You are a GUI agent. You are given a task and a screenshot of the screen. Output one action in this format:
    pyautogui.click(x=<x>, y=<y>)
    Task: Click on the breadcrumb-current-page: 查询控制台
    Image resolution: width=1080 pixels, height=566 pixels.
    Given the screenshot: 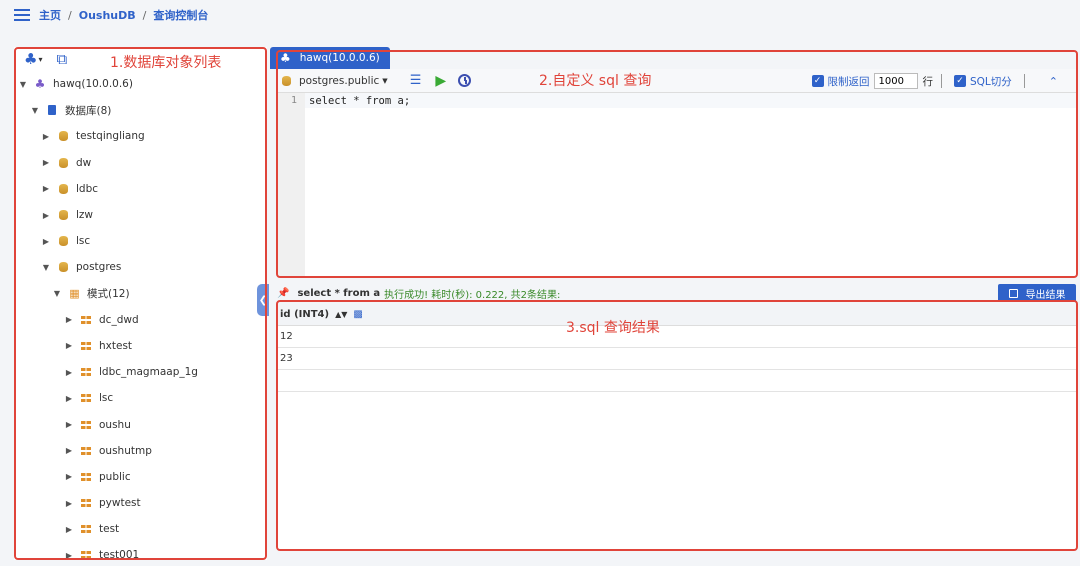 What is the action you would take?
    pyautogui.click(x=181, y=15)
    